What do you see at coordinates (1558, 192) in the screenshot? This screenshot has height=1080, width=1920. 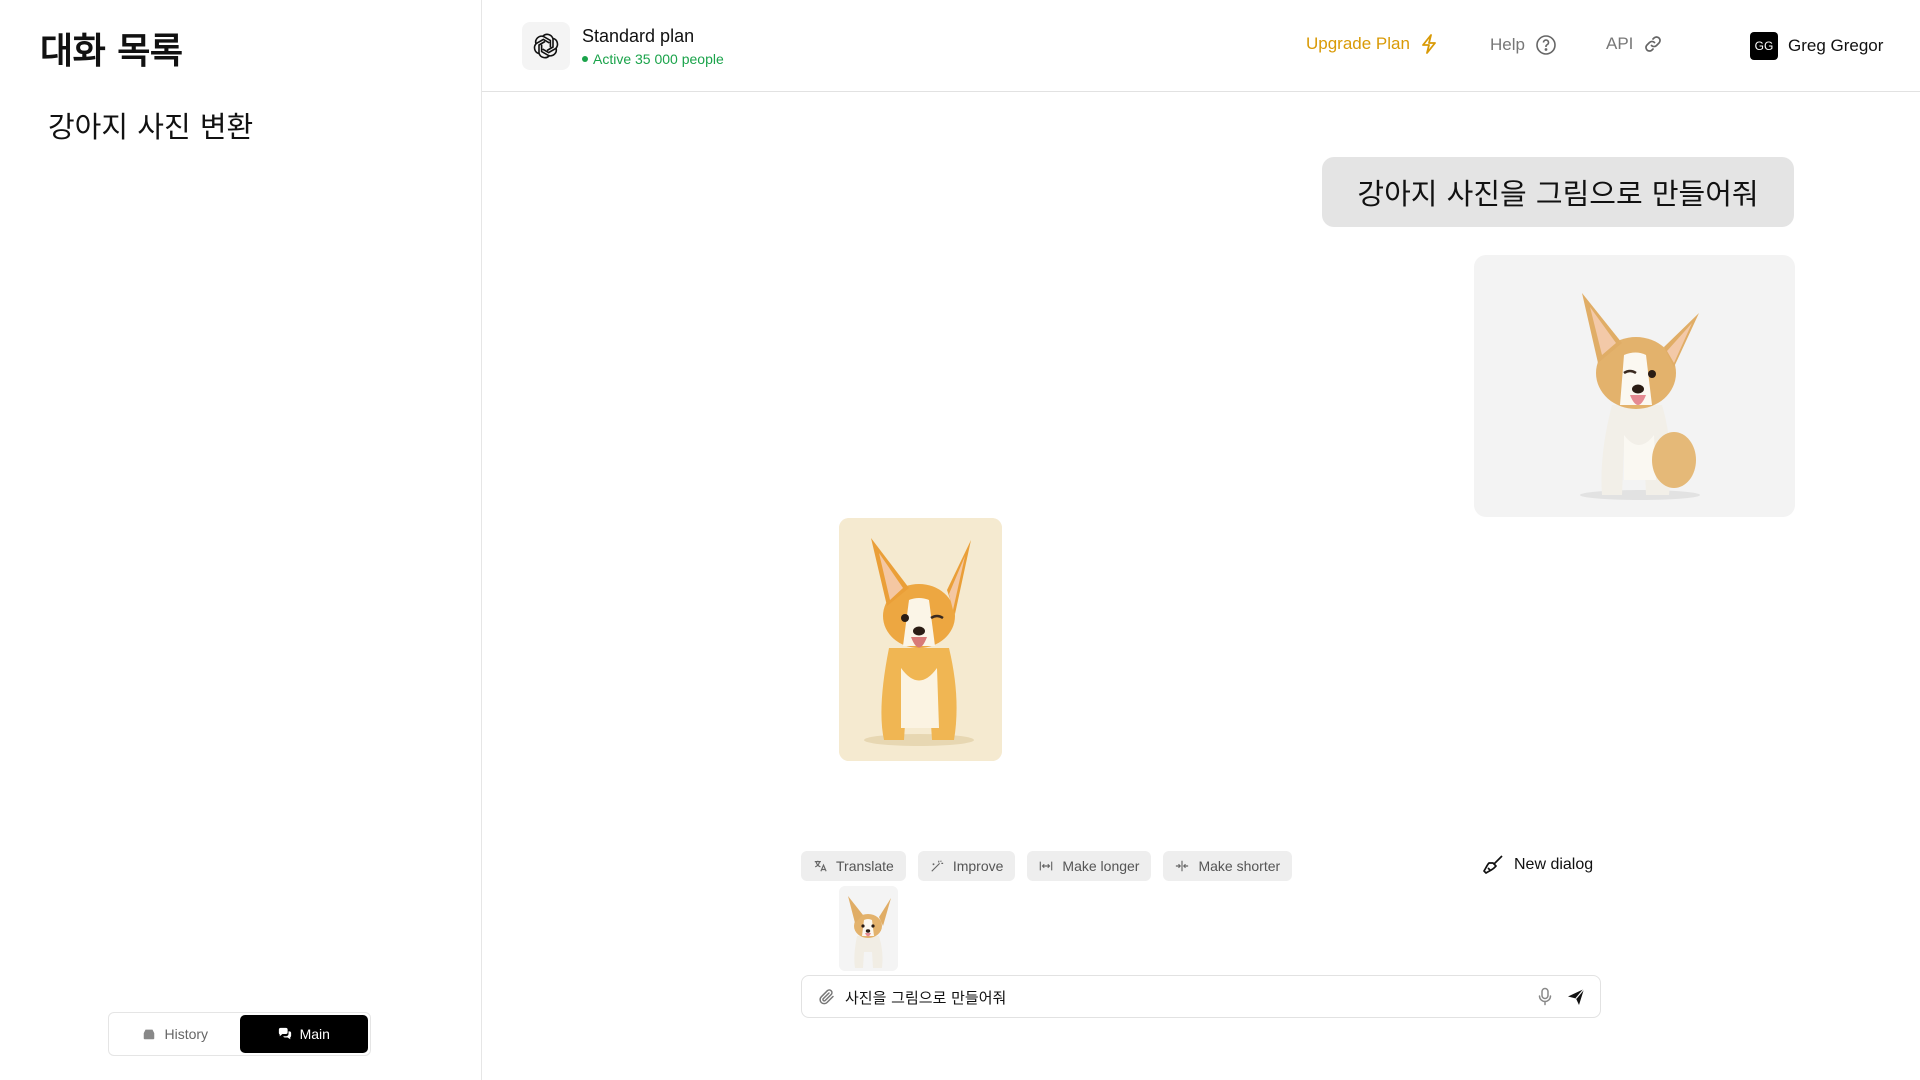 I see `user-message-bubble: 강아지 사진을 그림으로 만들어줘` at bounding box center [1558, 192].